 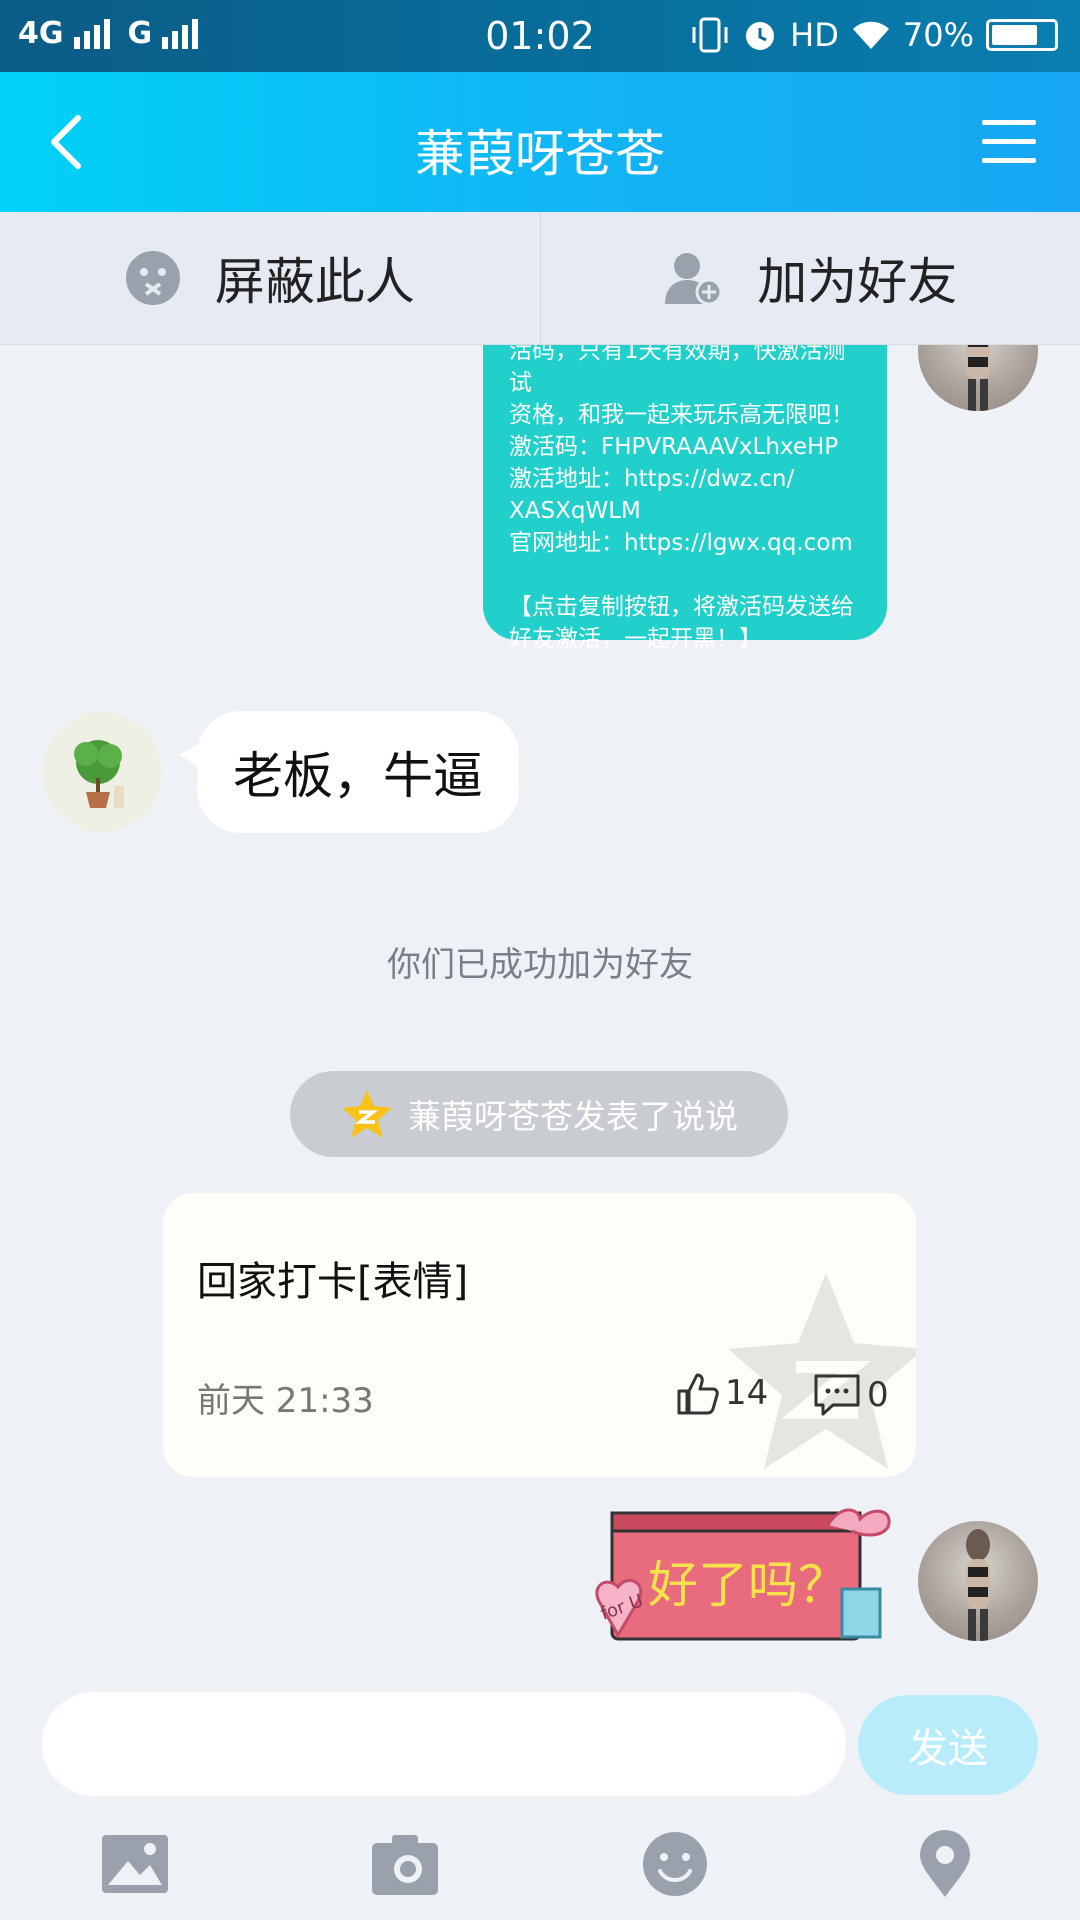 I want to click on comment-icon, so click(x=837, y=1395).